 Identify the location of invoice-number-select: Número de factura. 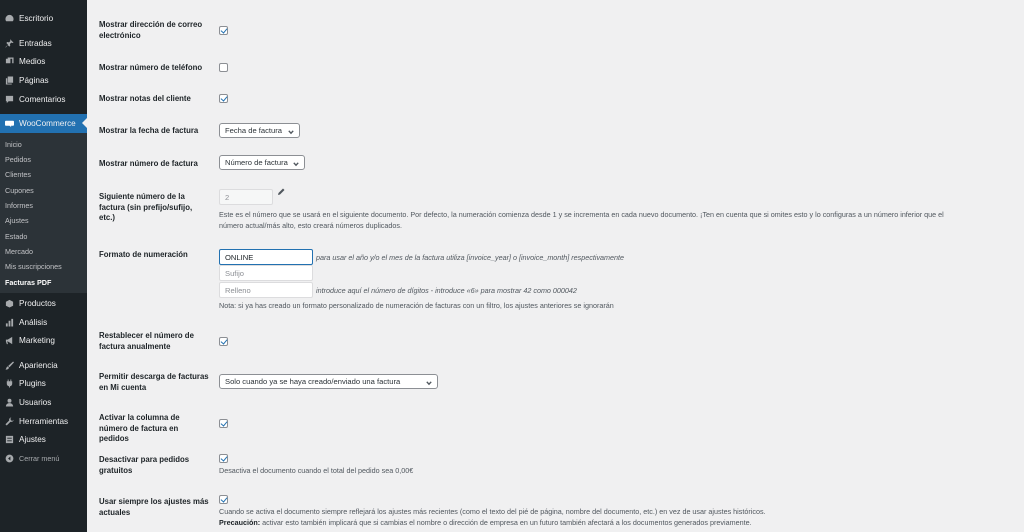
(262, 162).